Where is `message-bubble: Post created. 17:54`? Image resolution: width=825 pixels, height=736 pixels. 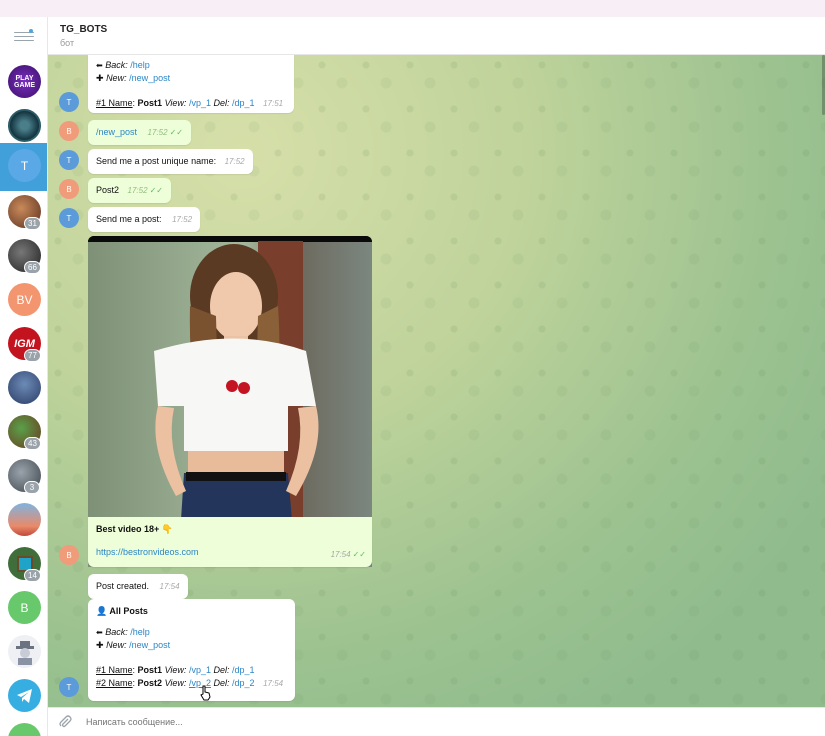
message-bubble: Post created. 17:54 is located at coordinates (138, 586).